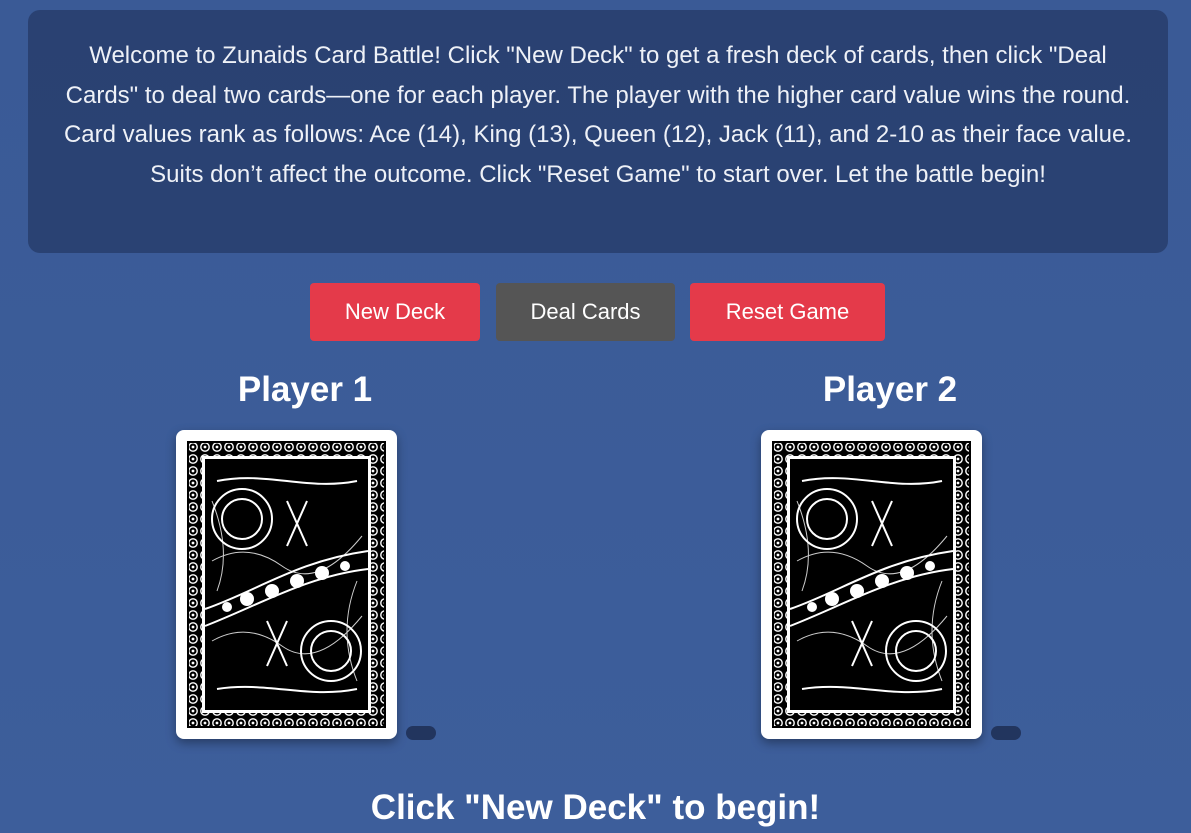 This screenshot has width=1191, height=833. I want to click on player-2-title: Player 2, so click(890, 389).